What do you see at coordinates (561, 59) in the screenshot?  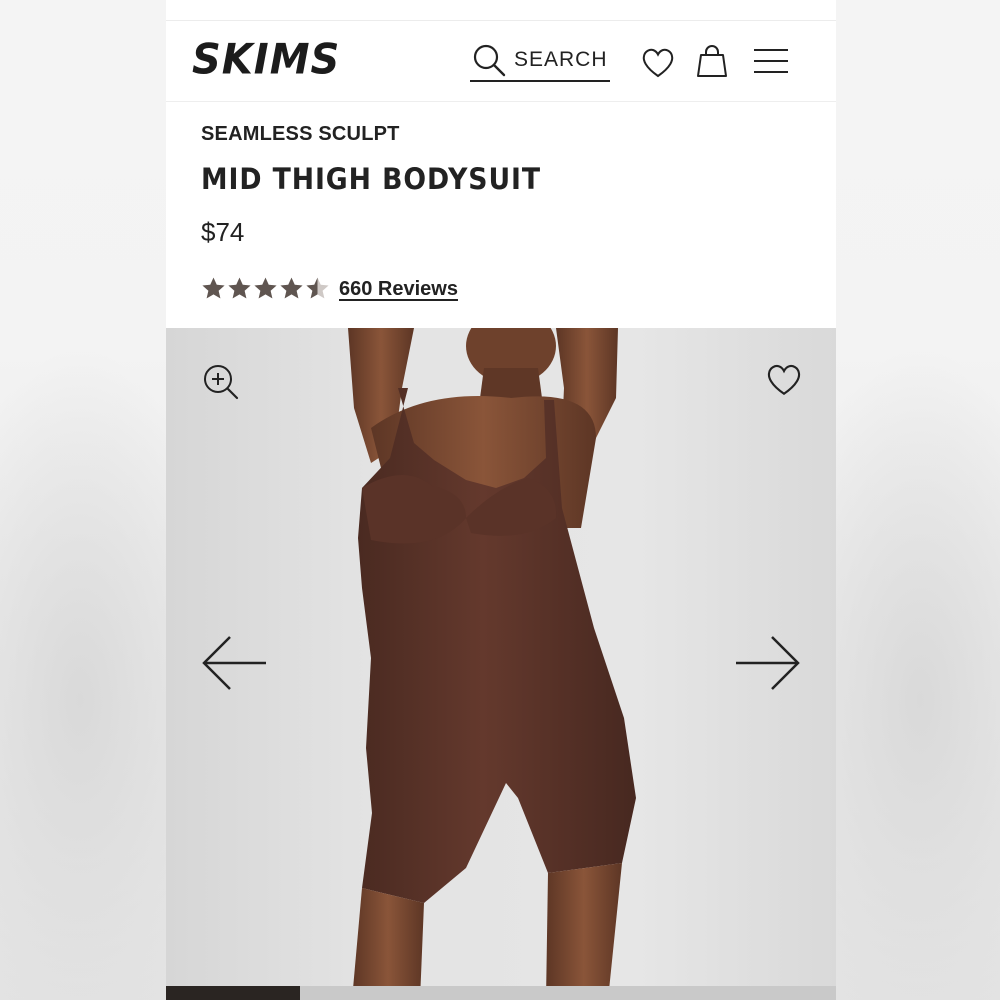 I see `search-label: SEARCH` at bounding box center [561, 59].